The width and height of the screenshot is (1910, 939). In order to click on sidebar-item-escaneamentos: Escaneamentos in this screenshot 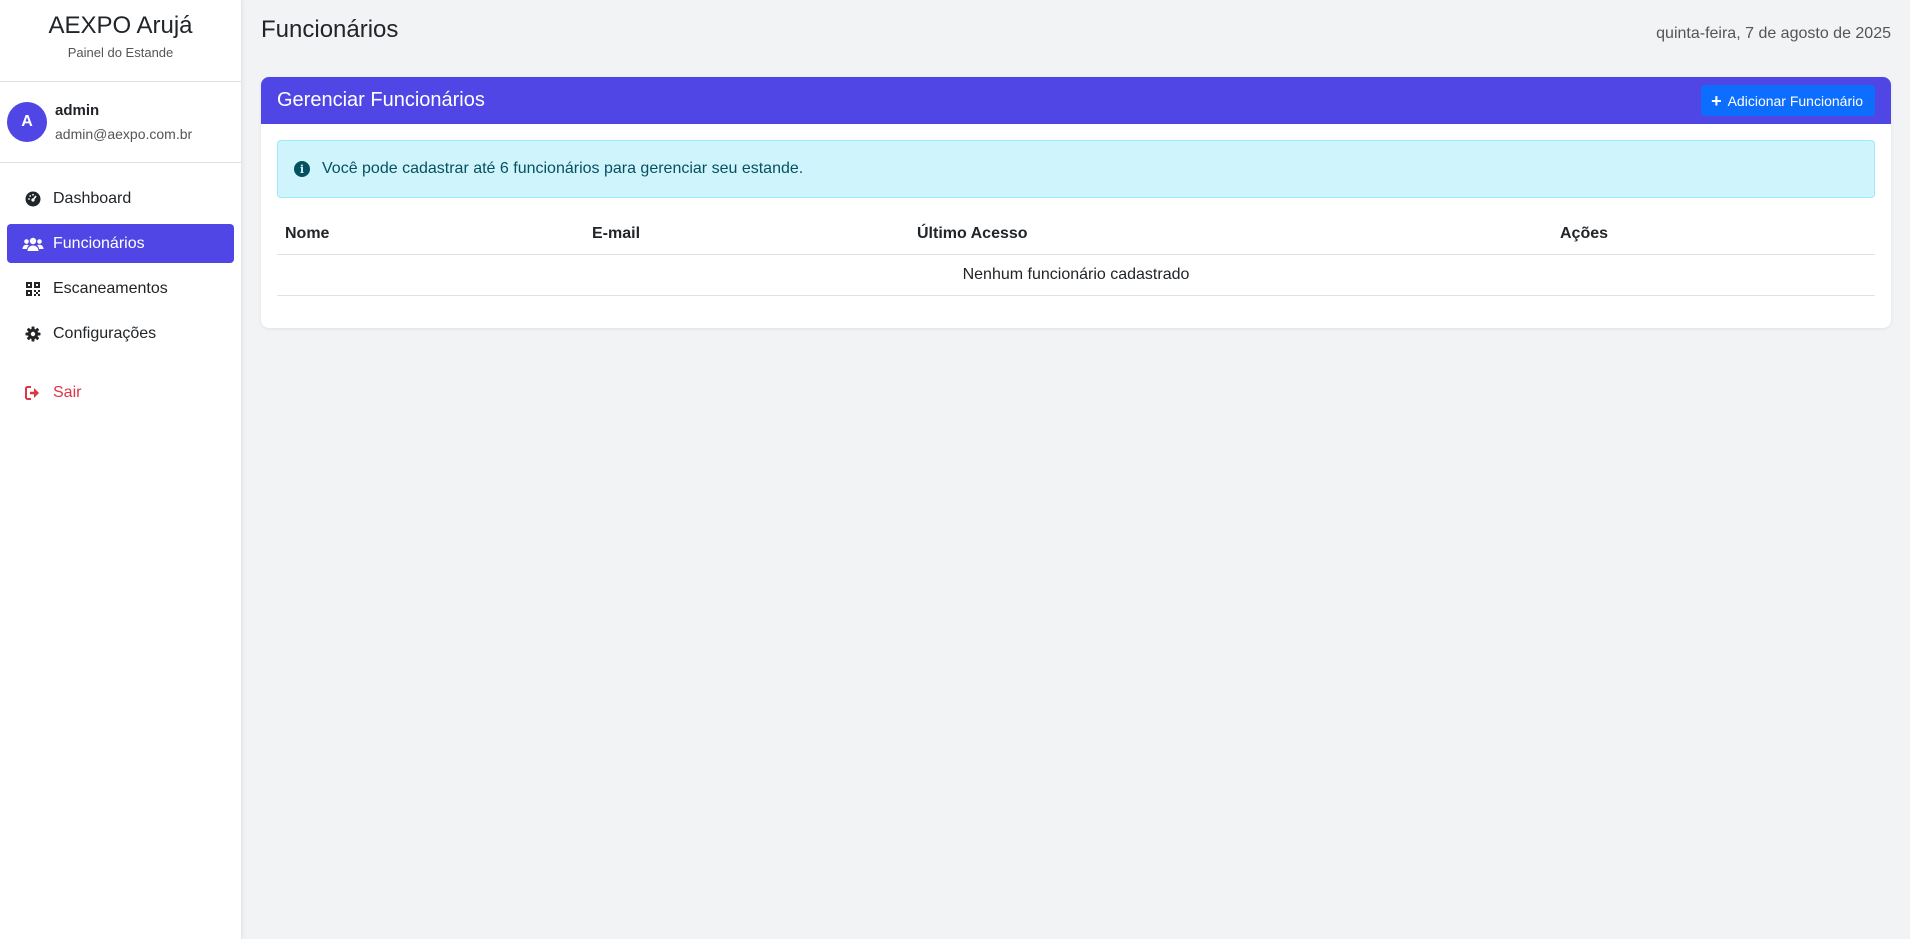, I will do `click(120, 288)`.